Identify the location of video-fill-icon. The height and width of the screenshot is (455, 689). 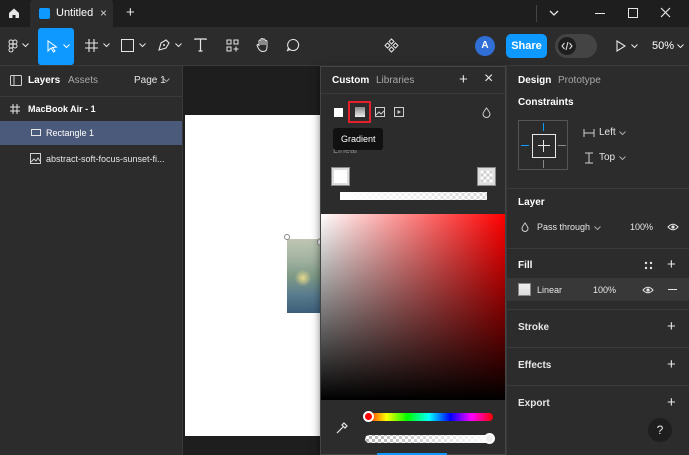
(399, 112).